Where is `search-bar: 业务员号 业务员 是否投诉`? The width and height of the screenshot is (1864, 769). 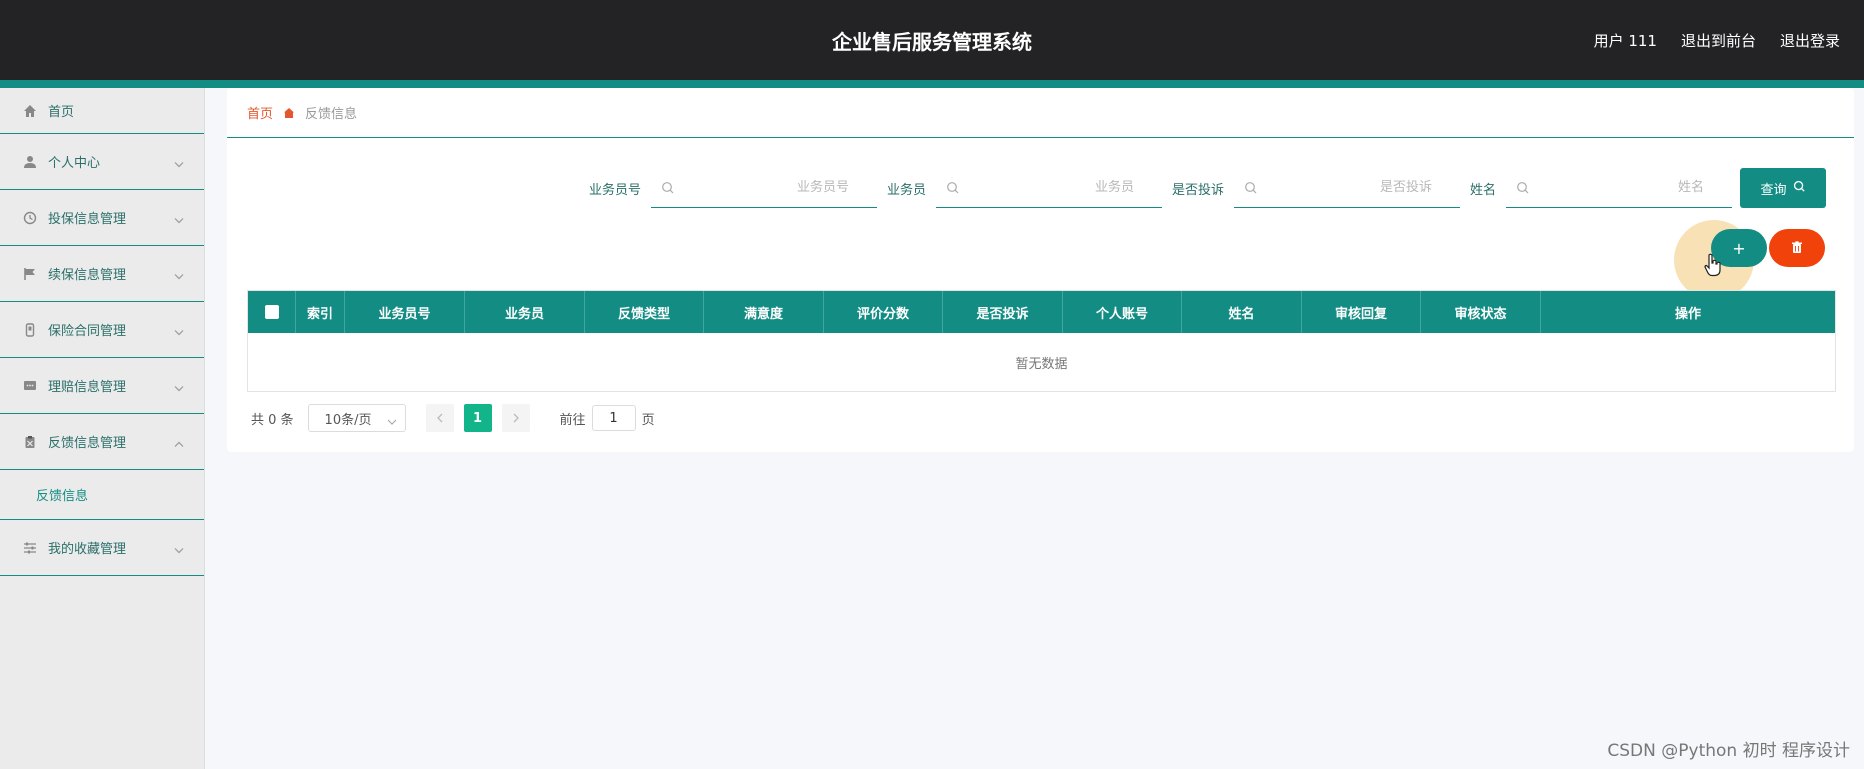 search-bar: 业务员号 业务员 是否投诉 is located at coordinates (1202, 188).